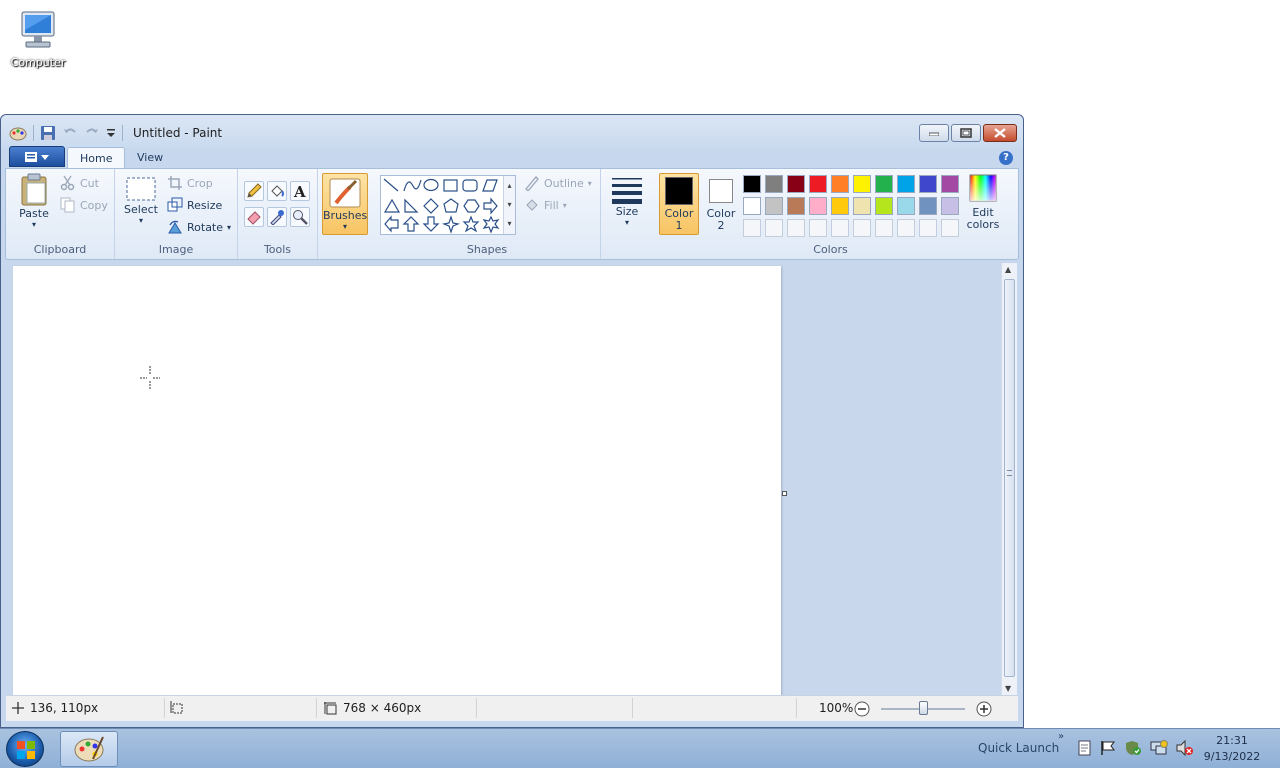 This screenshot has width=1280, height=768. Describe the element at coordinates (923, 708) in the screenshot. I see `zoom-slider-thumb` at that location.